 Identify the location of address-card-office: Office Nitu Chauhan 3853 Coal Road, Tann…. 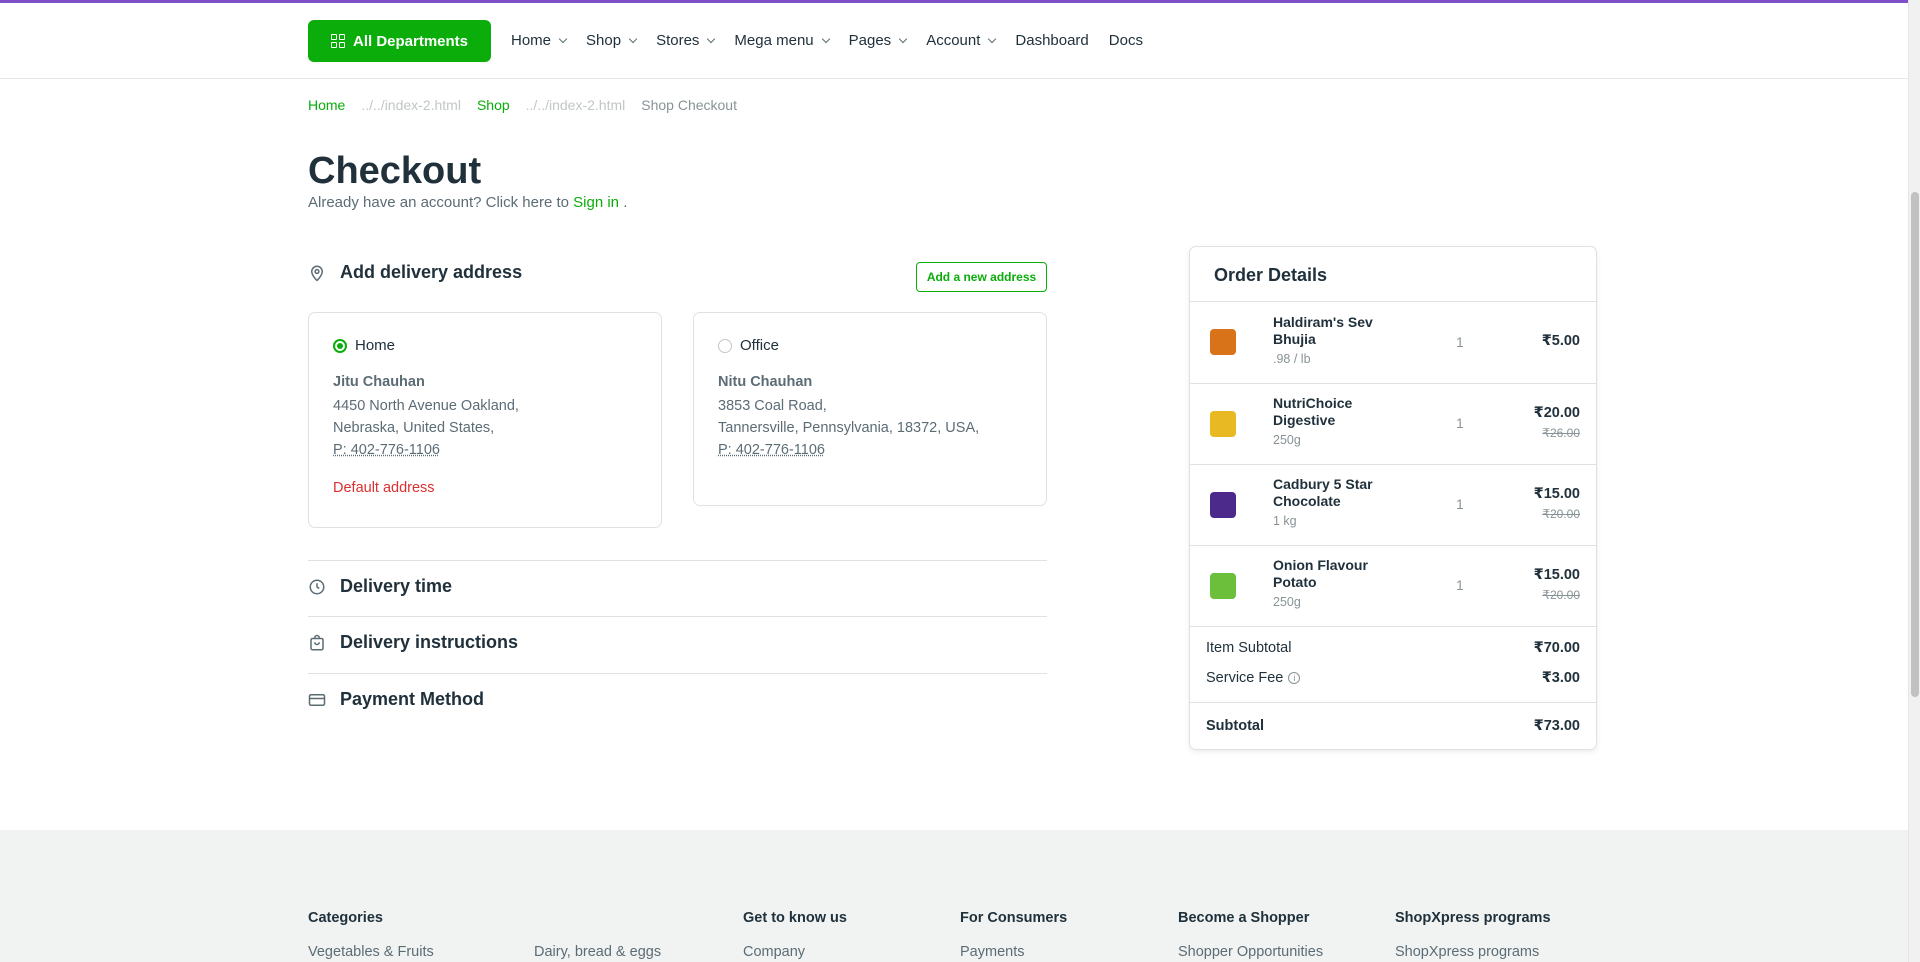
(870, 409).